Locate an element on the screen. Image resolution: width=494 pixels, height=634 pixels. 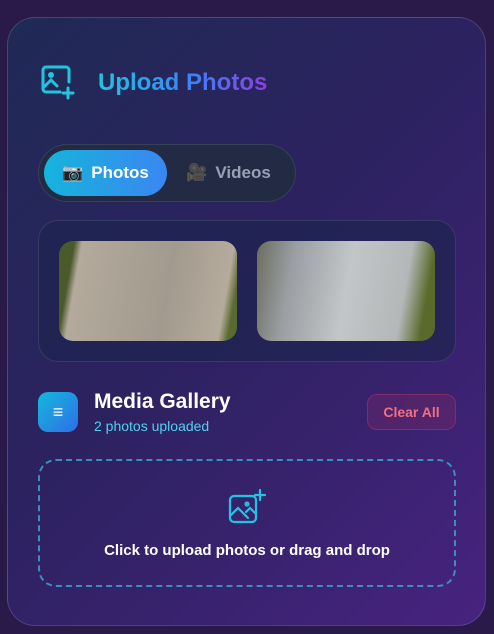
page-title: Upload Photos is located at coordinates (183, 82).